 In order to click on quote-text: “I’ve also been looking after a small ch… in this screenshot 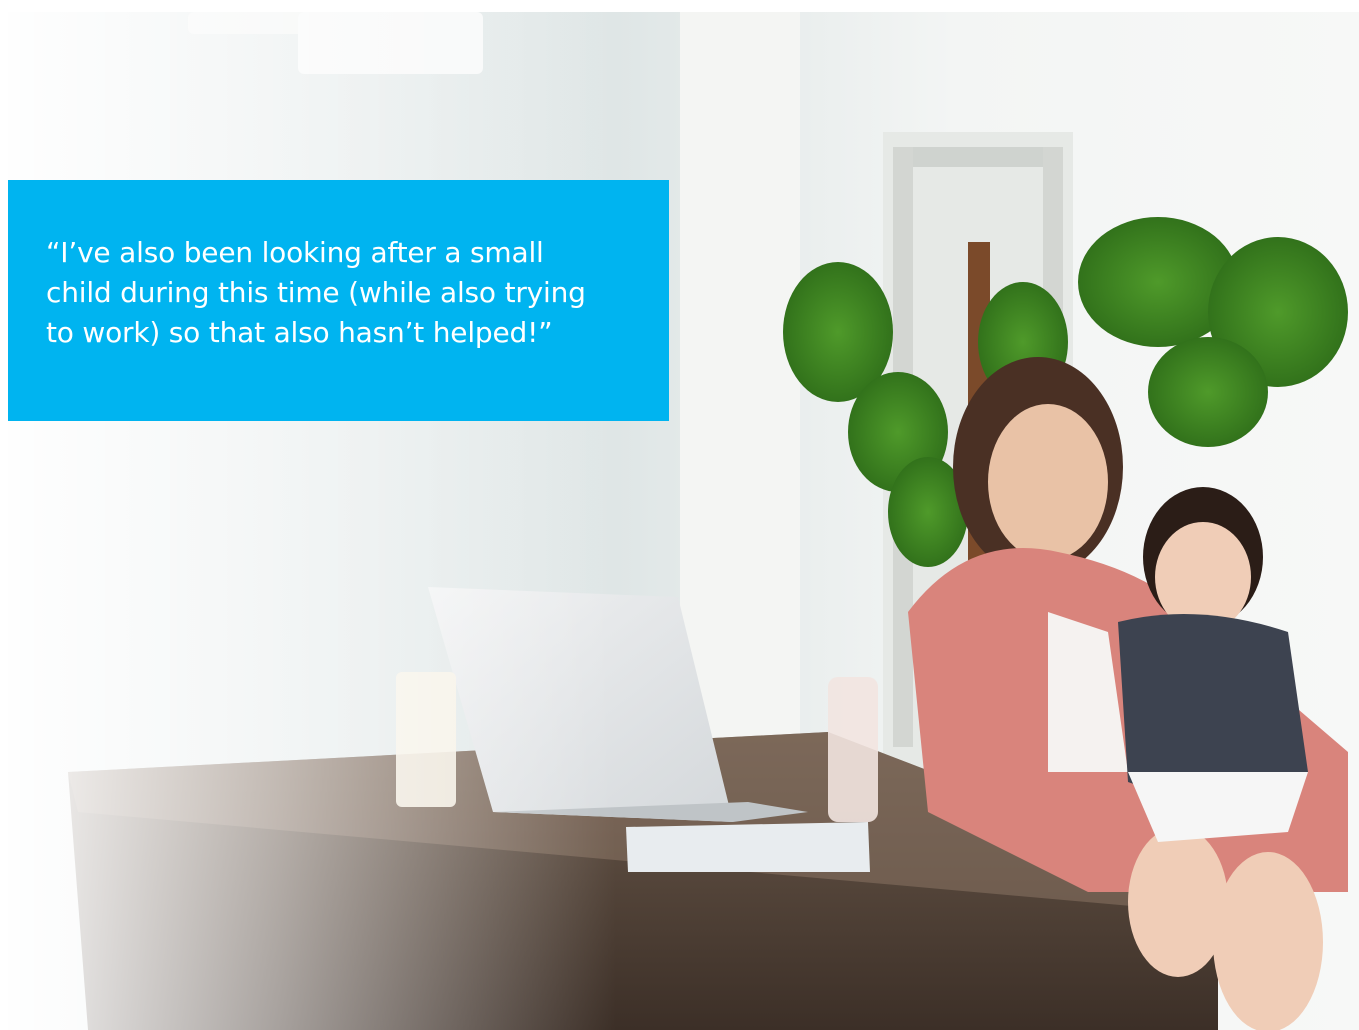, I will do `click(342, 293)`.